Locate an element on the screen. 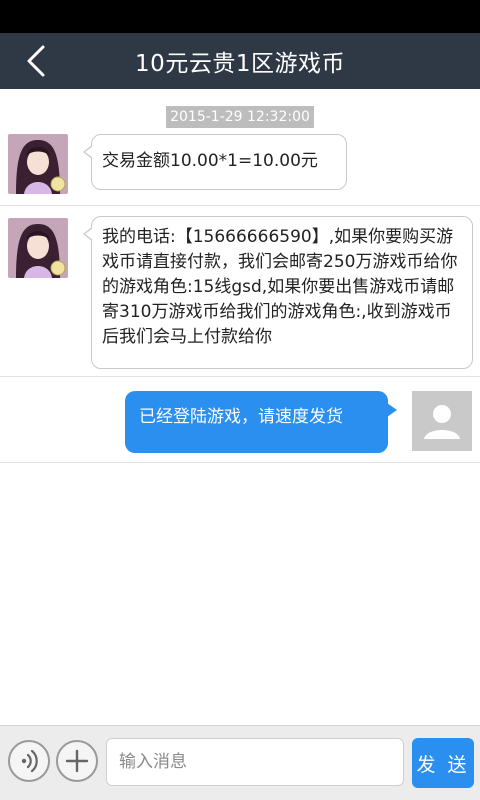 Image resolution: width=480 pixels, height=800 pixels. voice-icon is located at coordinates (29, 761).